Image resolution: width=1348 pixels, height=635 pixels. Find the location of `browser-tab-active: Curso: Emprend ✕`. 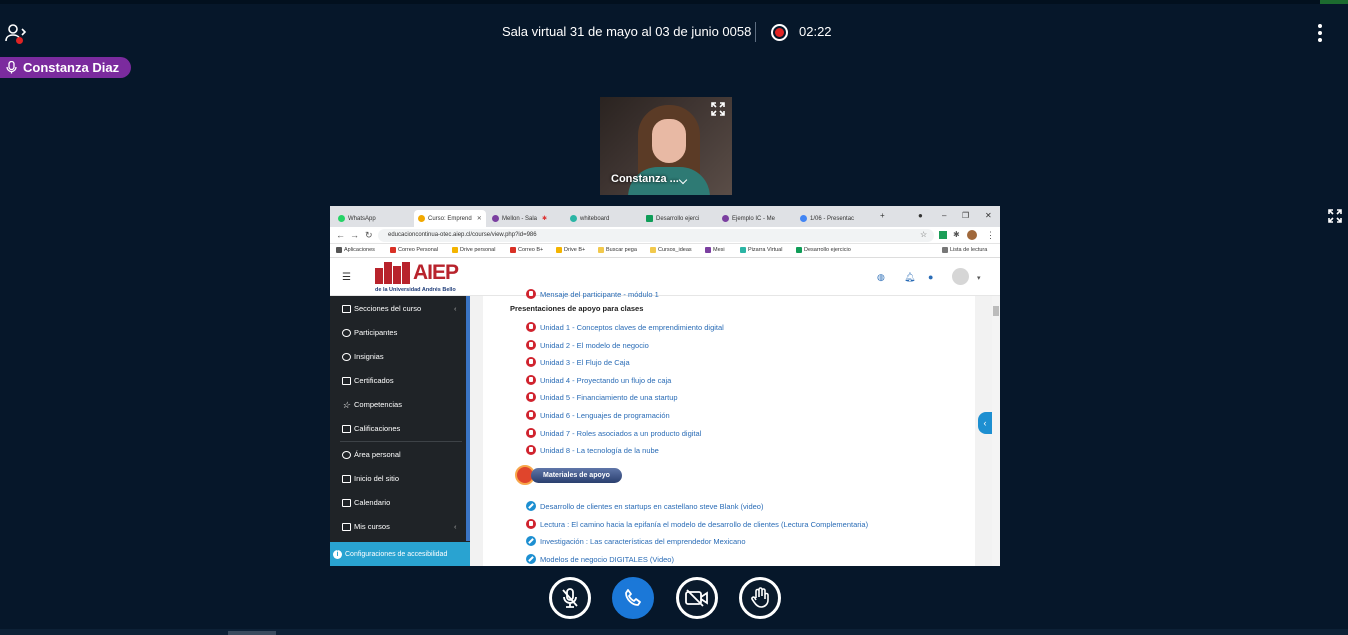

browser-tab-active: Curso: Emprend ✕ is located at coordinates (450, 218).